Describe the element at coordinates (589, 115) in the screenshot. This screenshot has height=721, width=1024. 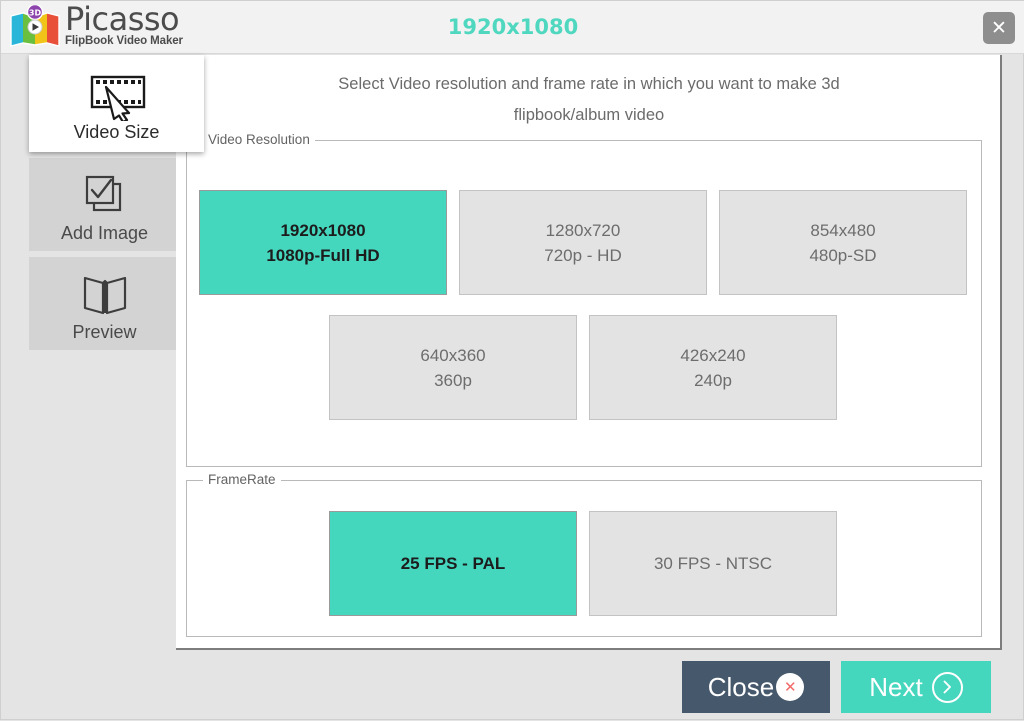
I see `instructions-line-2: flipbook/album video` at that location.